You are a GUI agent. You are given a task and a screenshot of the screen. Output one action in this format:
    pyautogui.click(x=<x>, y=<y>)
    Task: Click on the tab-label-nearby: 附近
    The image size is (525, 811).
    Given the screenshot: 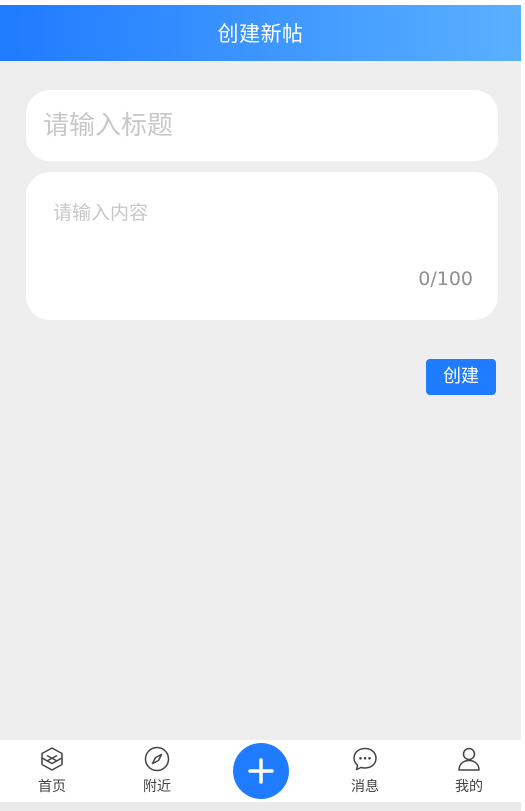 What is the action you would take?
    pyautogui.click(x=157, y=787)
    